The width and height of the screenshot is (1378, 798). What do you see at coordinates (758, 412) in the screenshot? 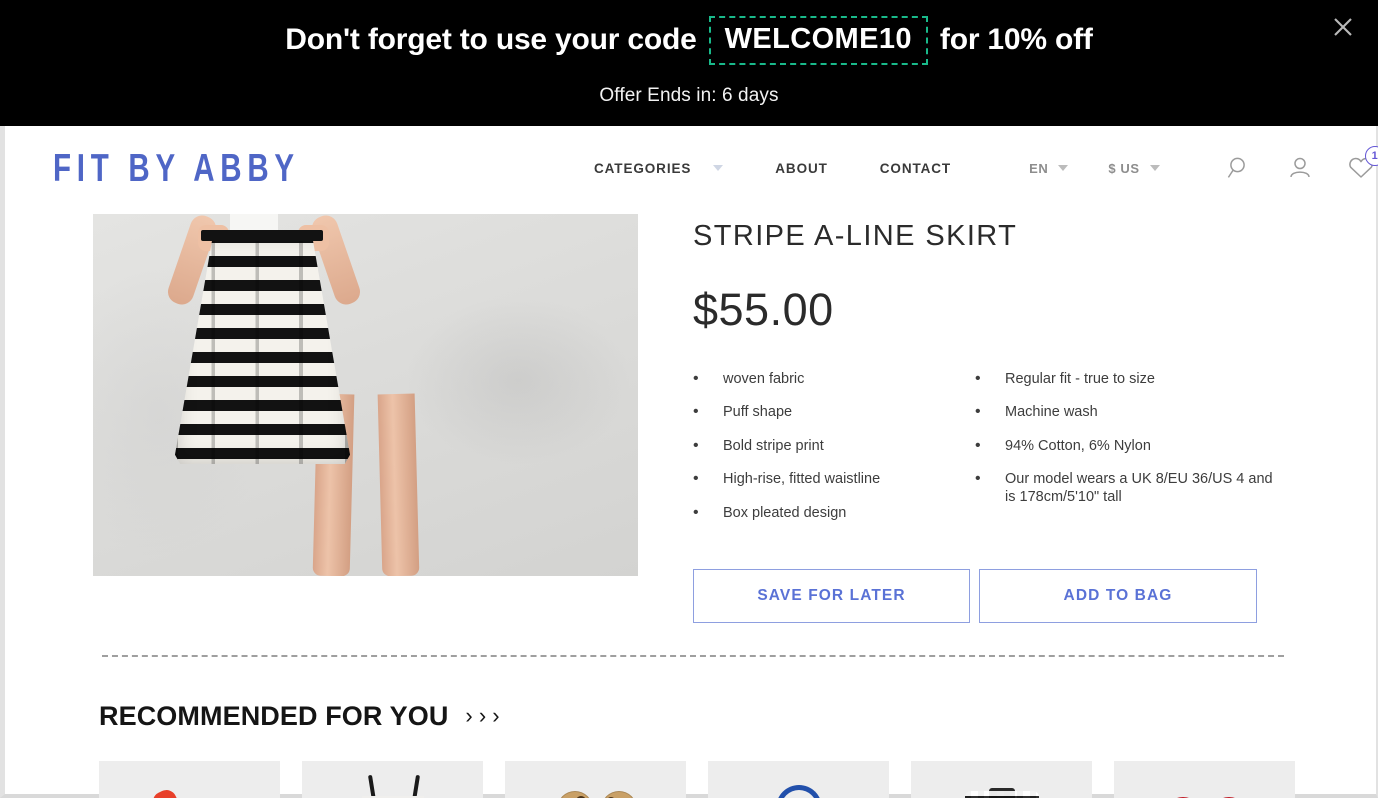
I see `feature-label: Puff shape` at bounding box center [758, 412].